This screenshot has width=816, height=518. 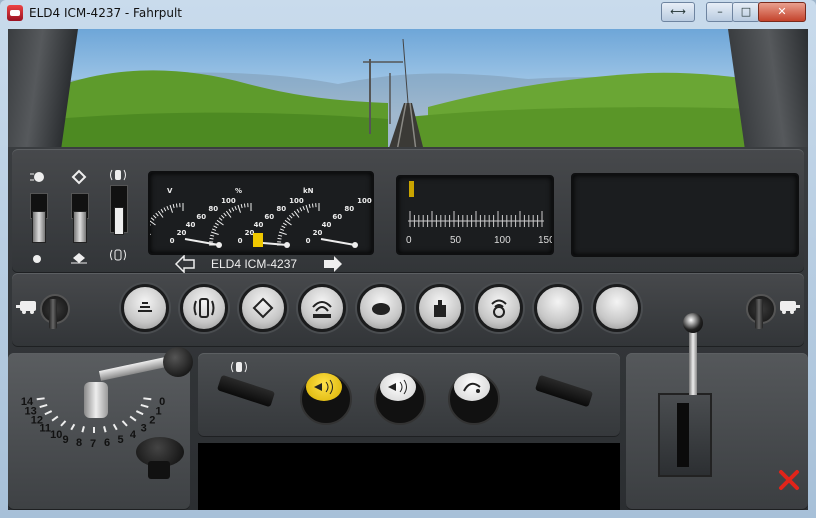 I want to click on throttle-notch-label: 2, so click(x=152, y=421).